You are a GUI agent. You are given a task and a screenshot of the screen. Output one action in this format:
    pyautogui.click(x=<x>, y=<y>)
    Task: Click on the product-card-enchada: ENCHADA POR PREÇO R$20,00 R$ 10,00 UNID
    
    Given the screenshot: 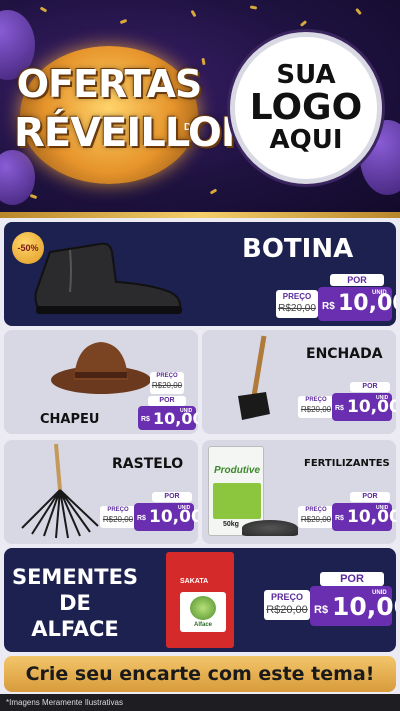 What is the action you would take?
    pyautogui.click(x=299, y=382)
    